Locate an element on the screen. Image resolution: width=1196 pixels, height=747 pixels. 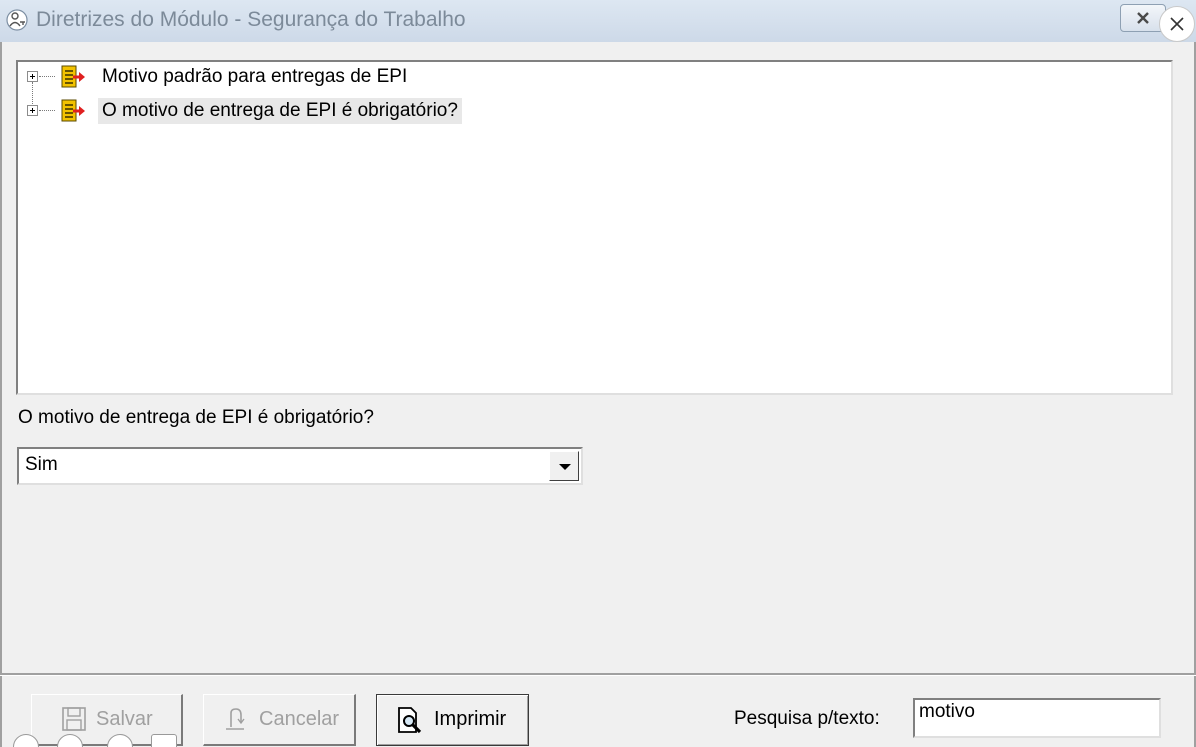
tree-node-label: Motivo padrão para entregas de EPI is located at coordinates (255, 76).